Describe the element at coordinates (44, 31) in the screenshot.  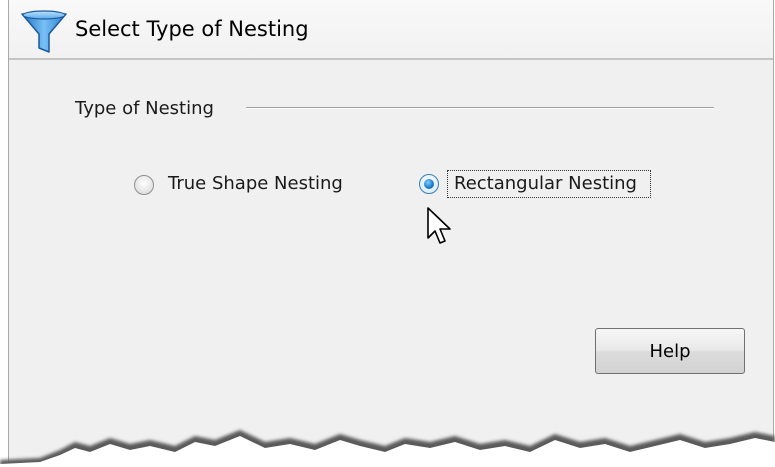
I see `funnel-icon` at that location.